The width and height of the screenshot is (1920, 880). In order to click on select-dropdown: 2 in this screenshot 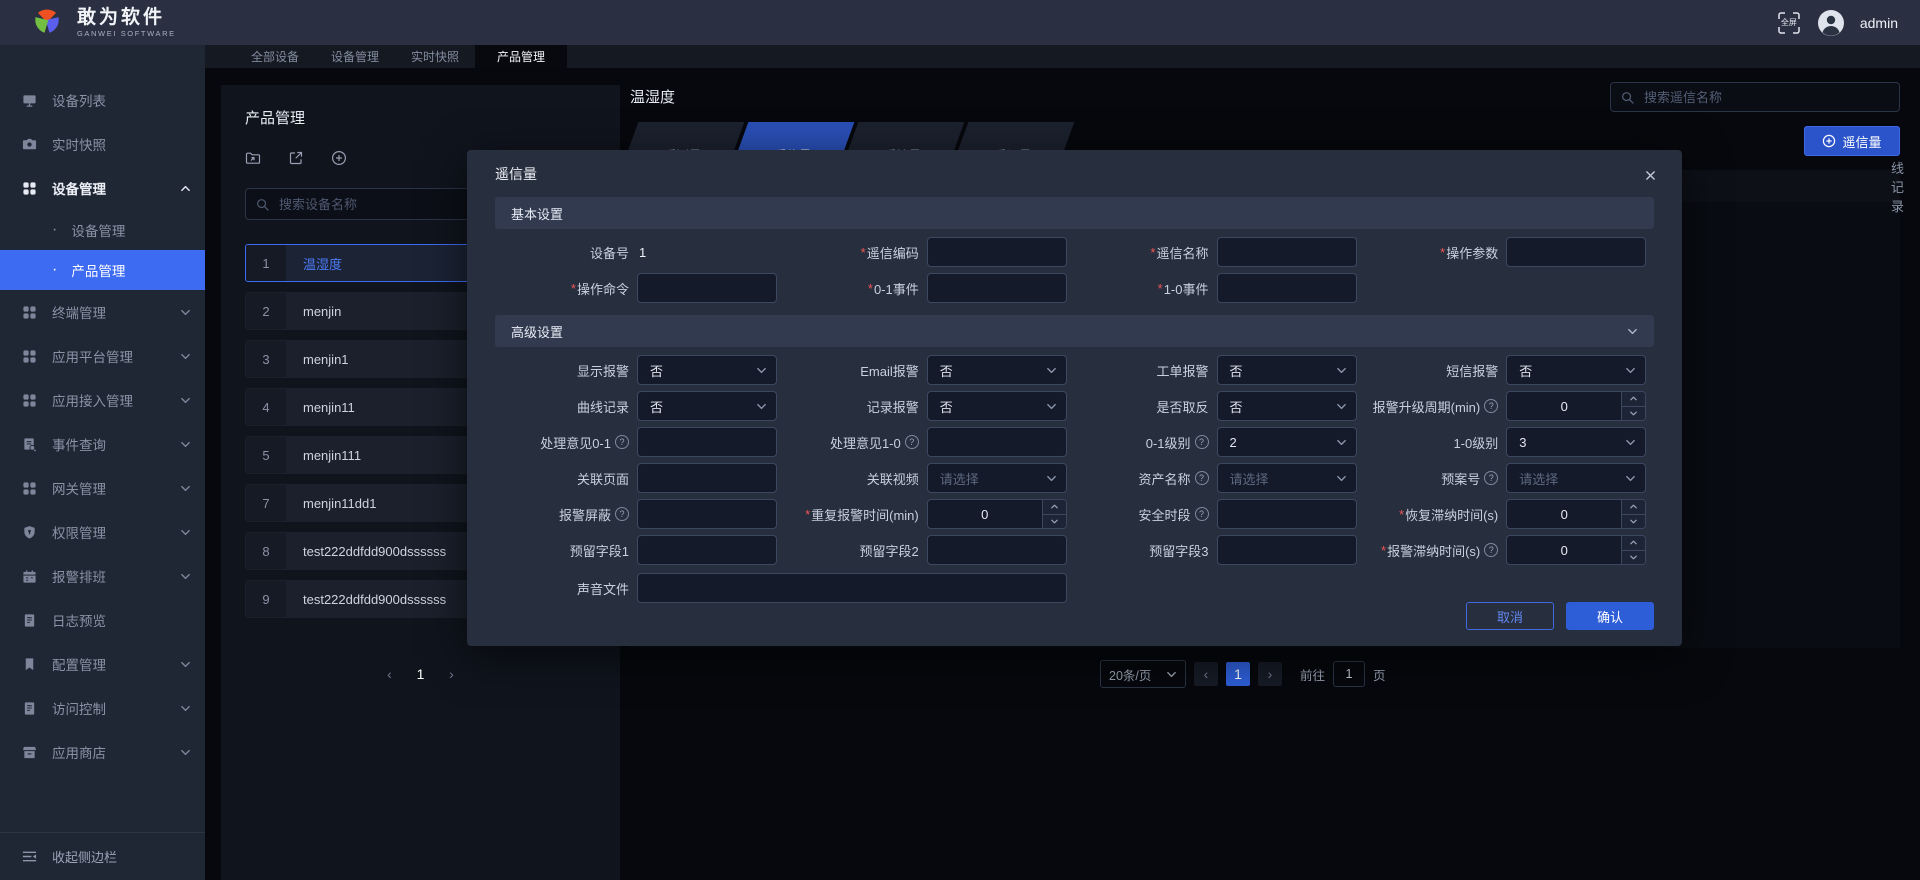, I will do `click(1286, 442)`.